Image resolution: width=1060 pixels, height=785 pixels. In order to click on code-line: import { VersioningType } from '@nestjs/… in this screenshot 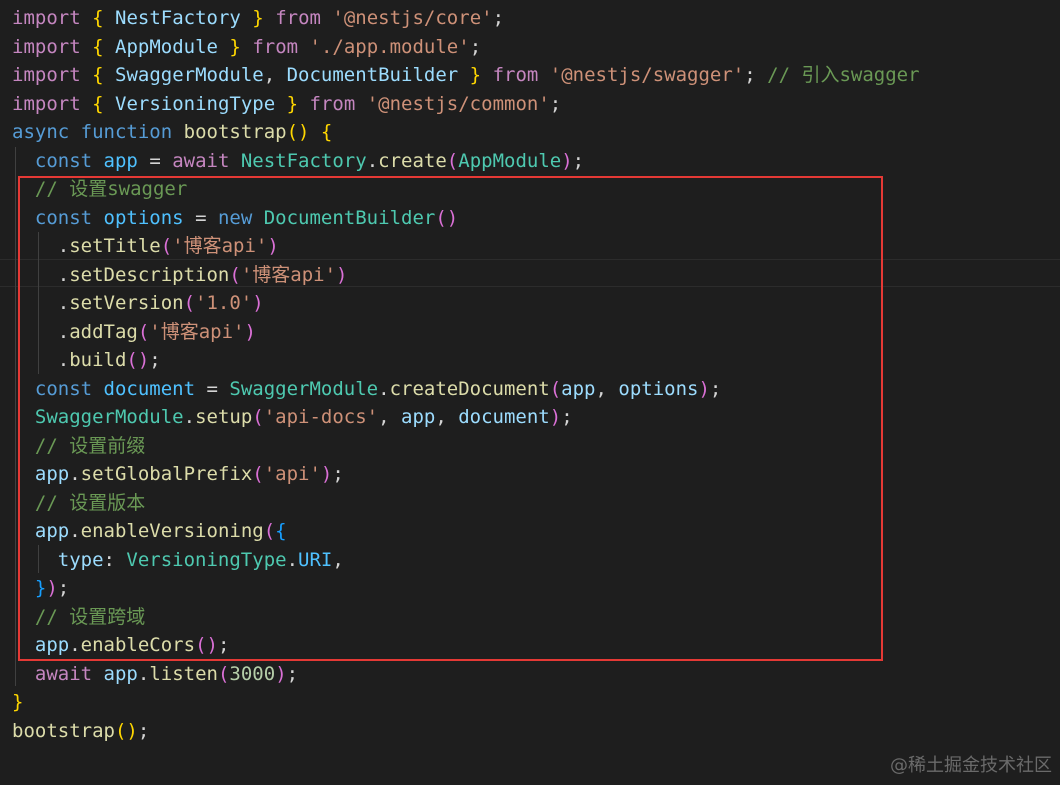, I will do `click(286, 104)`.